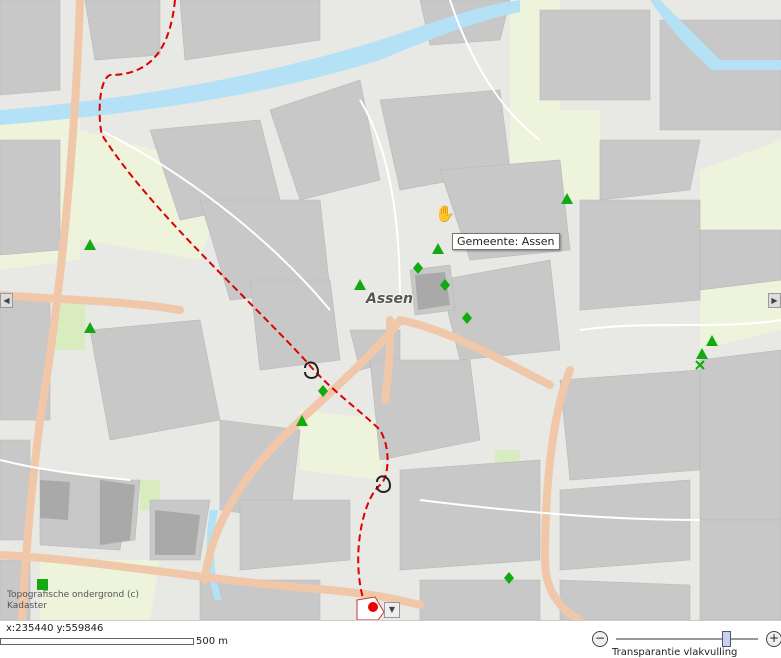  What do you see at coordinates (727, 639) in the screenshot?
I see `transparency-slider-thumb` at bounding box center [727, 639].